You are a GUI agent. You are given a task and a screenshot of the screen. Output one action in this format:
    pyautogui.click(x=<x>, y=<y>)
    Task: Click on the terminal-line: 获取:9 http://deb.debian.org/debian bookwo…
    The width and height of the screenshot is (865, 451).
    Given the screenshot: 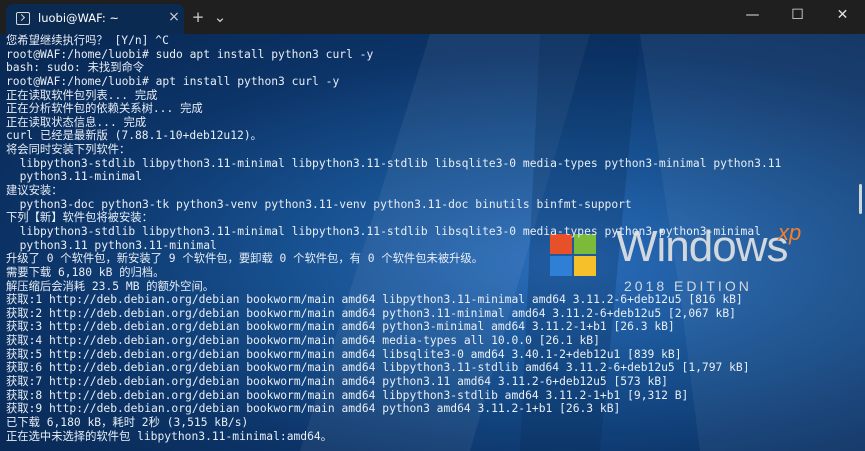 What is the action you would take?
    pyautogui.click(x=313, y=409)
    